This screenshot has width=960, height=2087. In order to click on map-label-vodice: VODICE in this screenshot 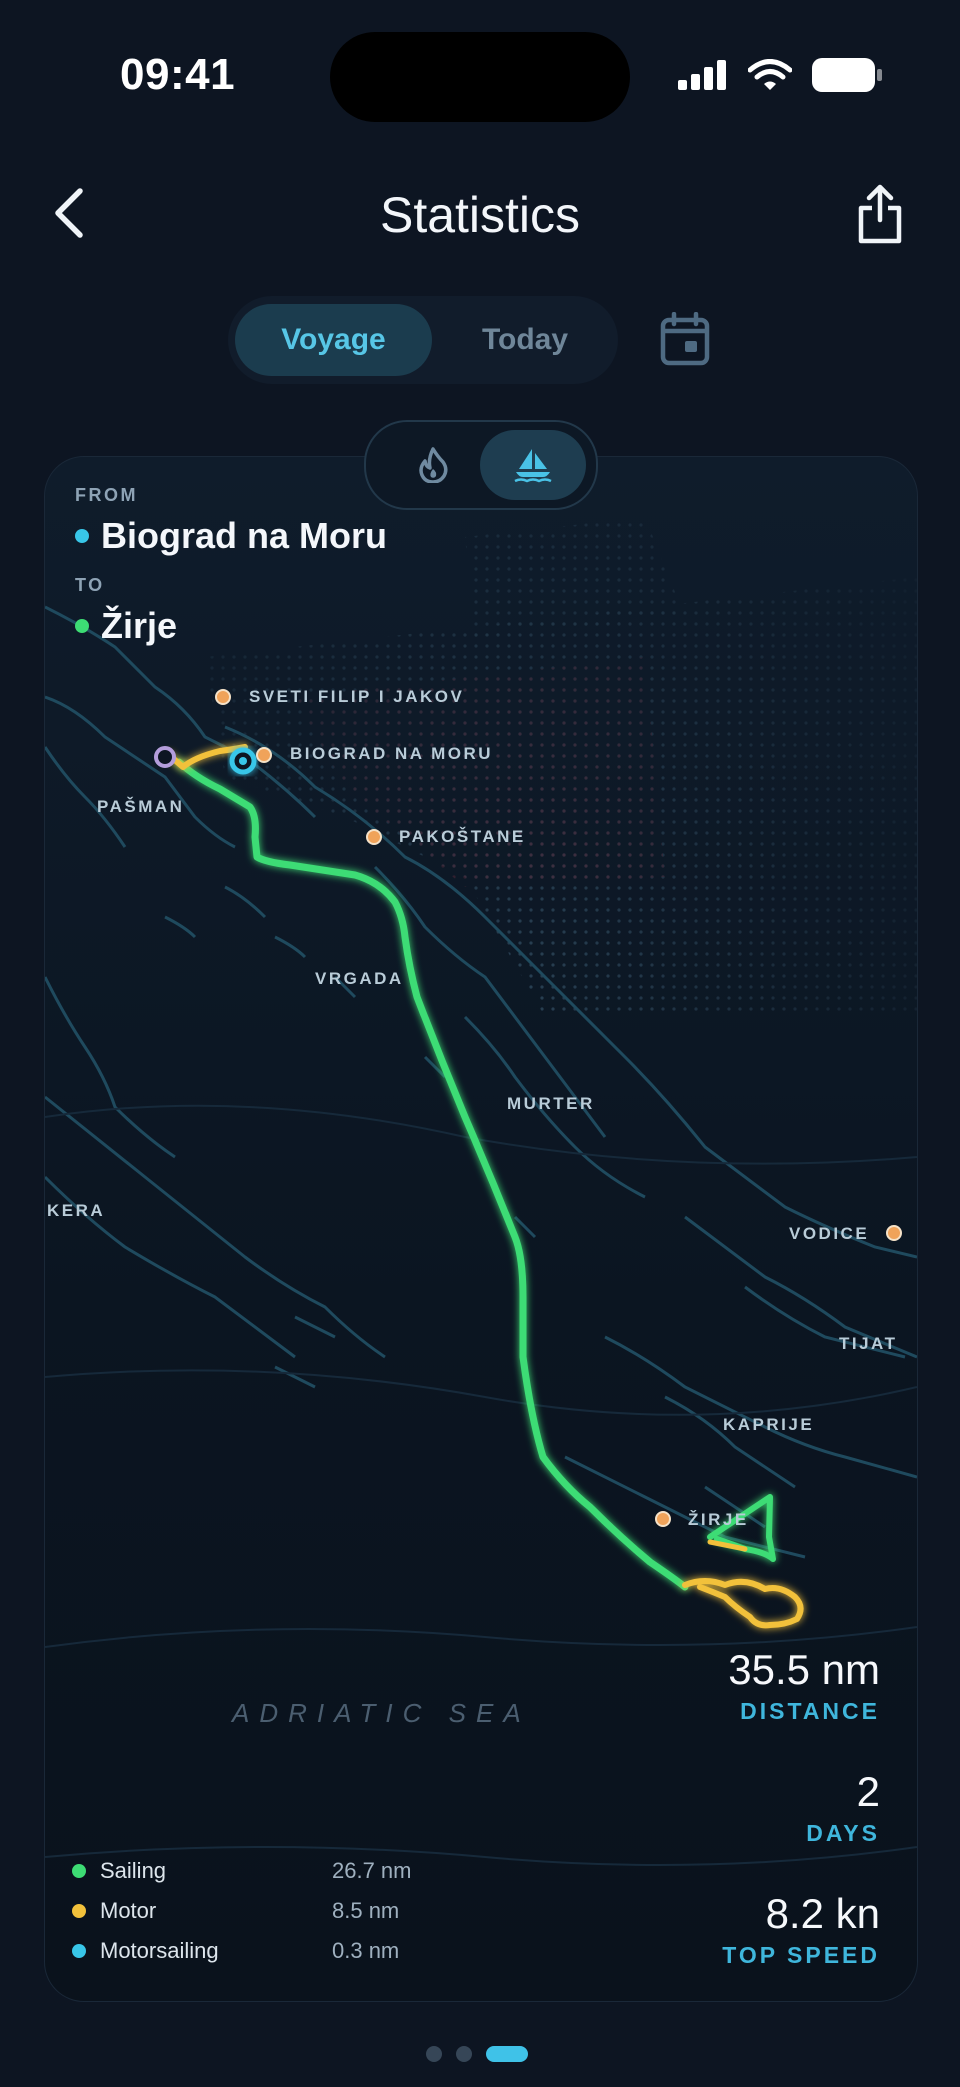, I will do `click(829, 1233)`.